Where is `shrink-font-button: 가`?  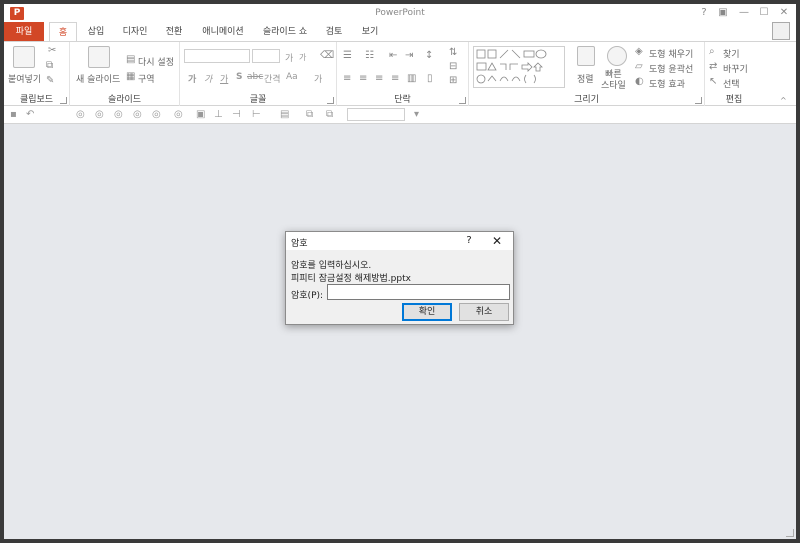
shrink-font-button: 가 is located at coordinates (302, 57).